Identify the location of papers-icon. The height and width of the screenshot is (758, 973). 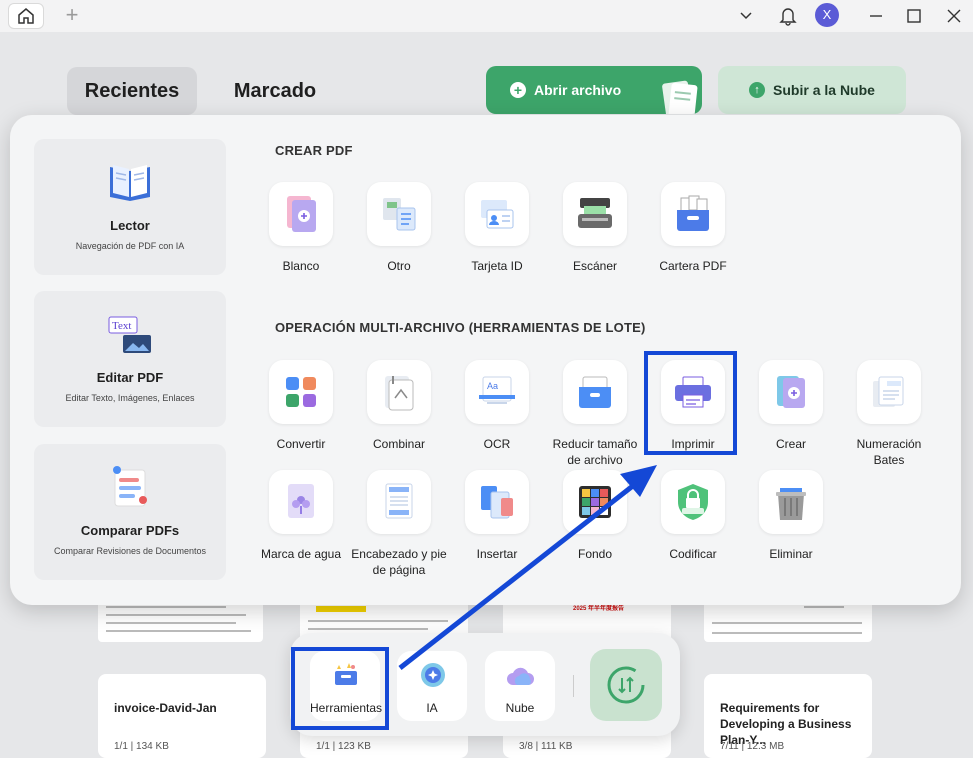
(680, 97).